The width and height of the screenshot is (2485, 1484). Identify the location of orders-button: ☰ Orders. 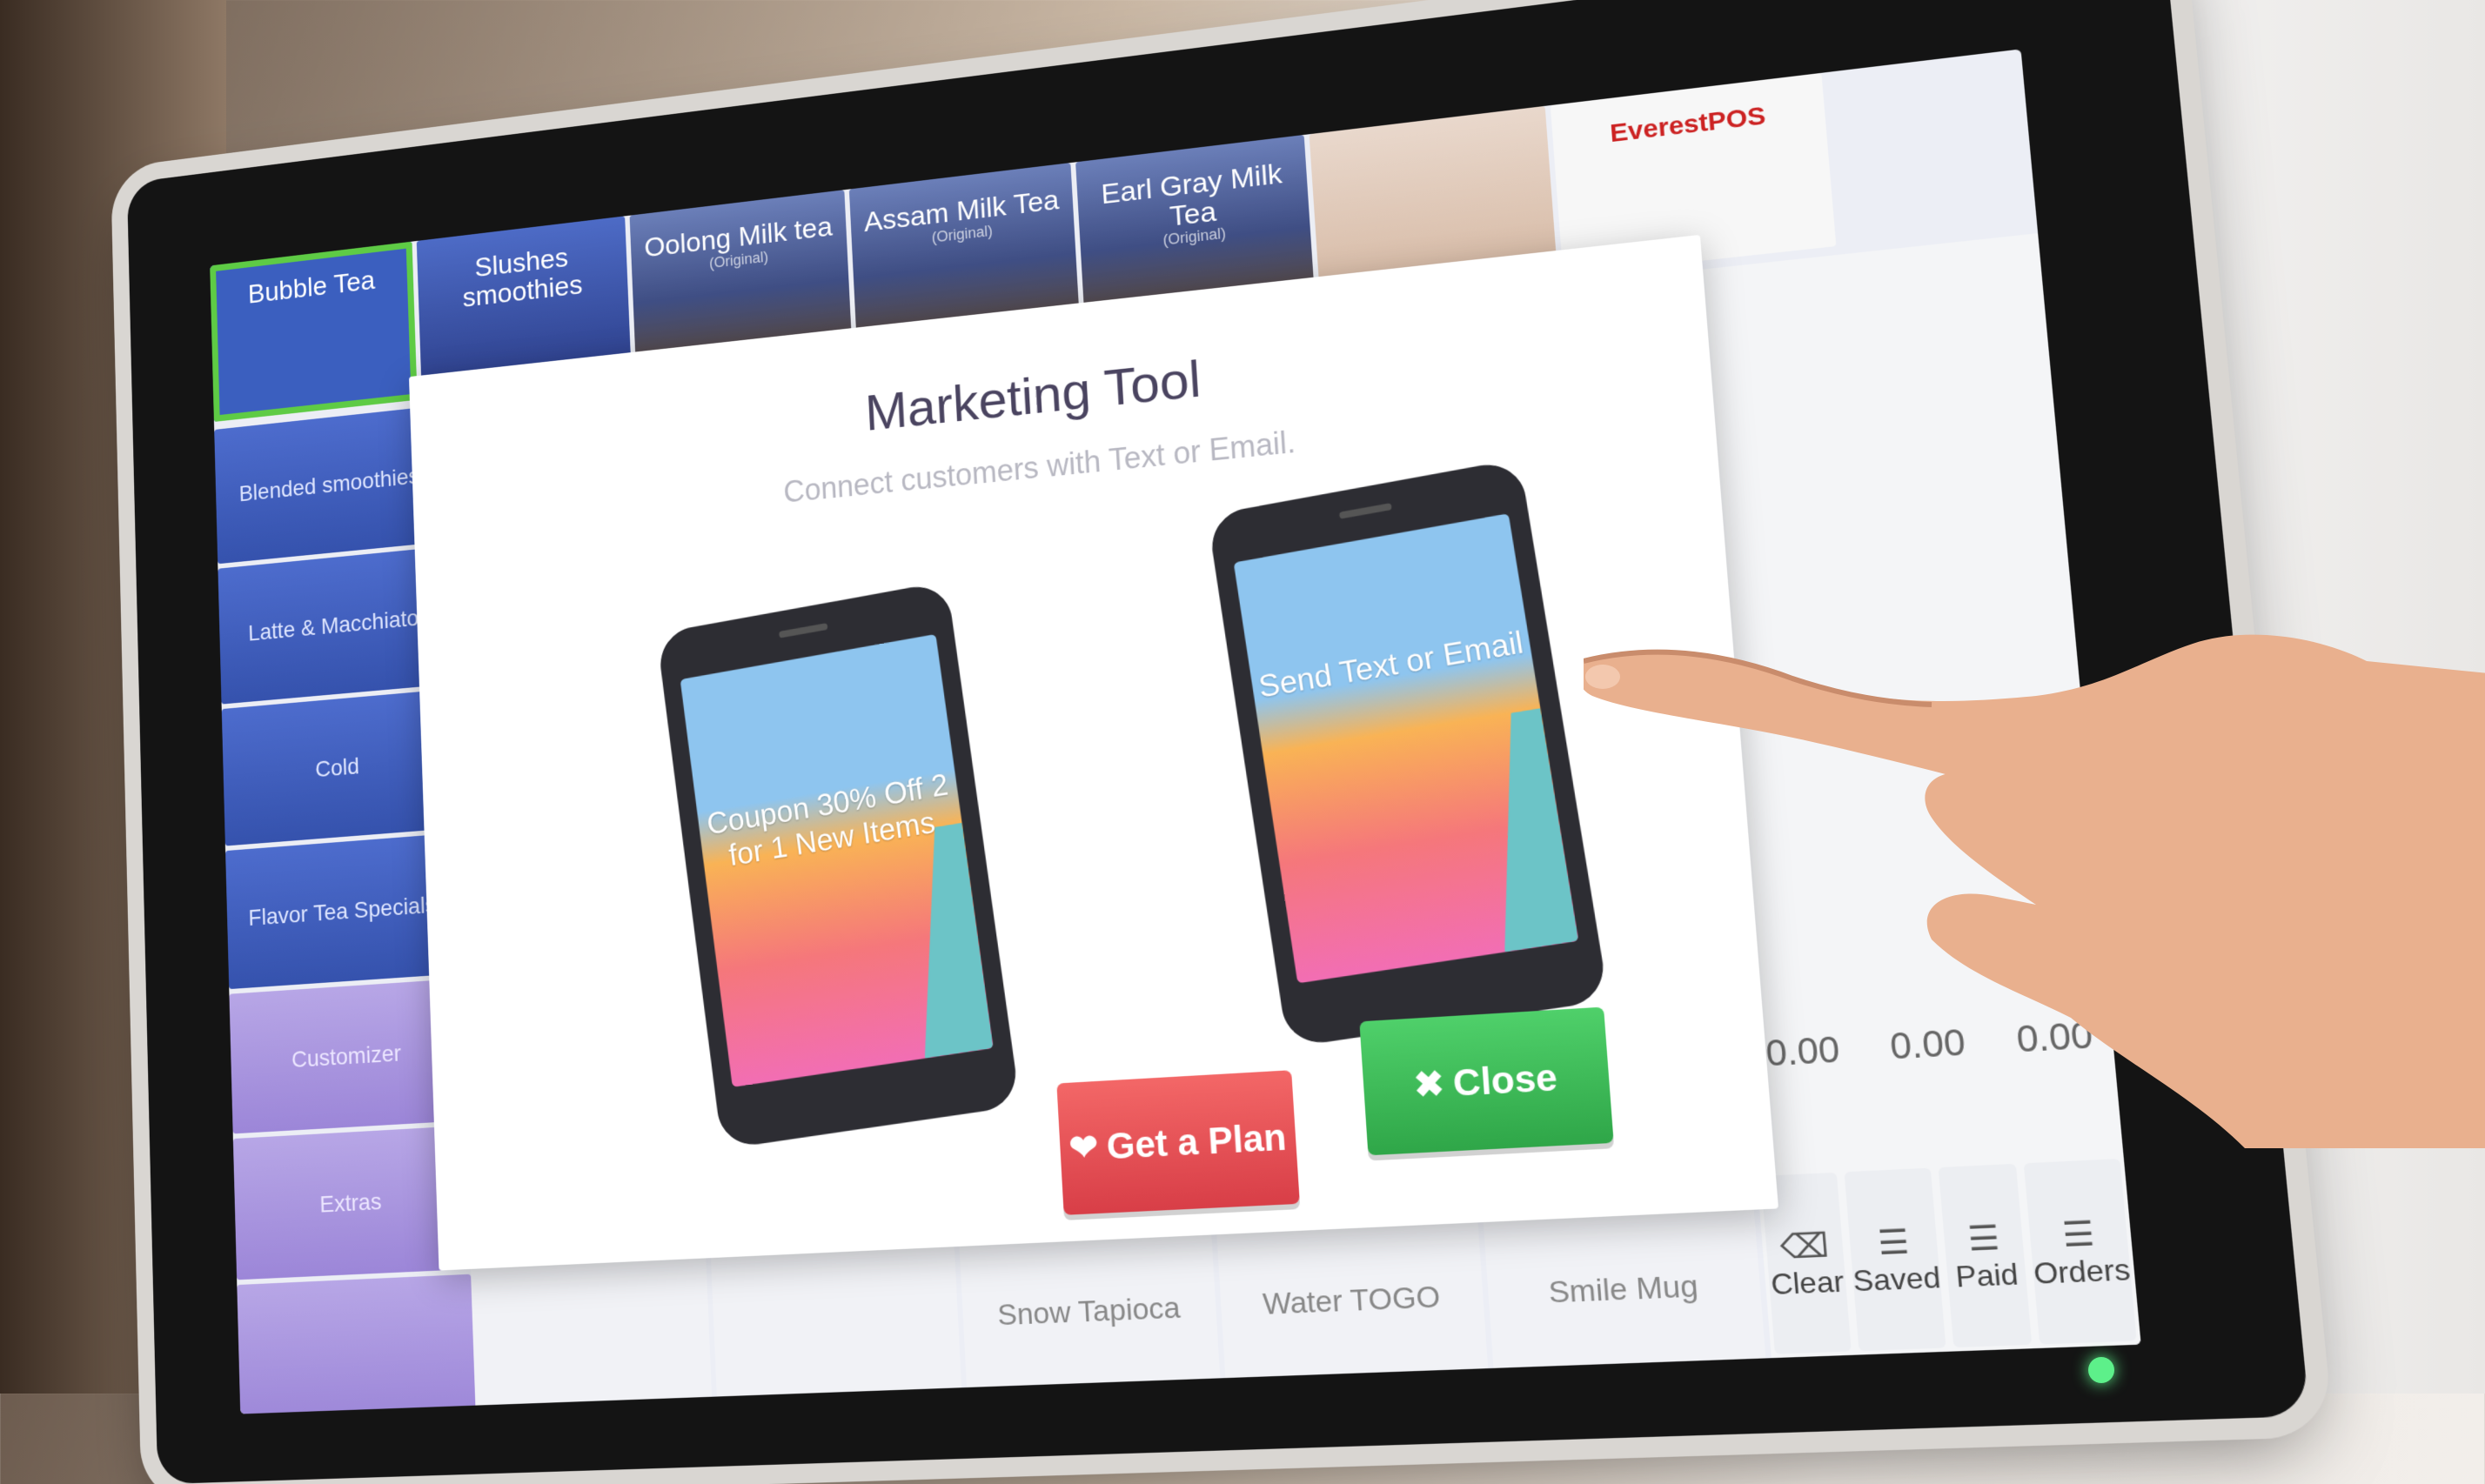
(2080, 1252).